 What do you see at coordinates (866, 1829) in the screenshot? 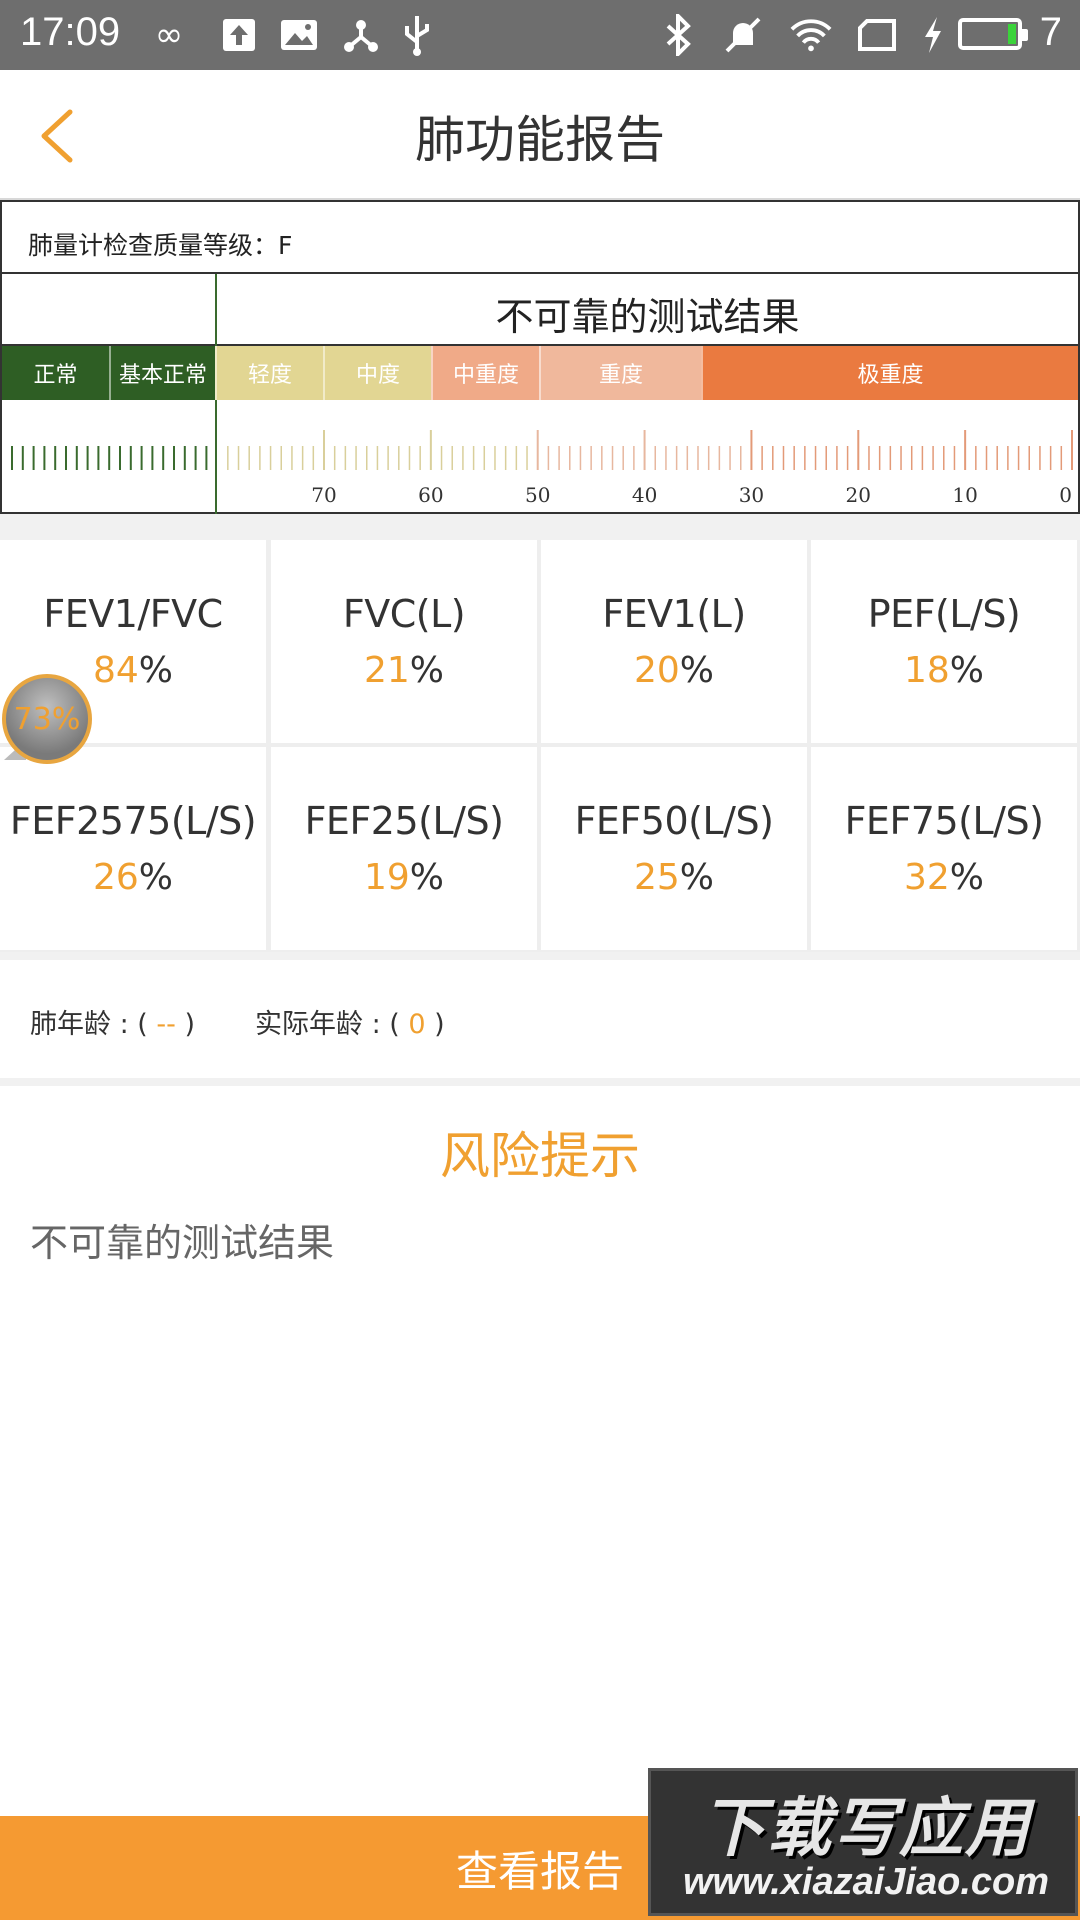
I see `watermark-text: 下载写应用` at bounding box center [866, 1829].